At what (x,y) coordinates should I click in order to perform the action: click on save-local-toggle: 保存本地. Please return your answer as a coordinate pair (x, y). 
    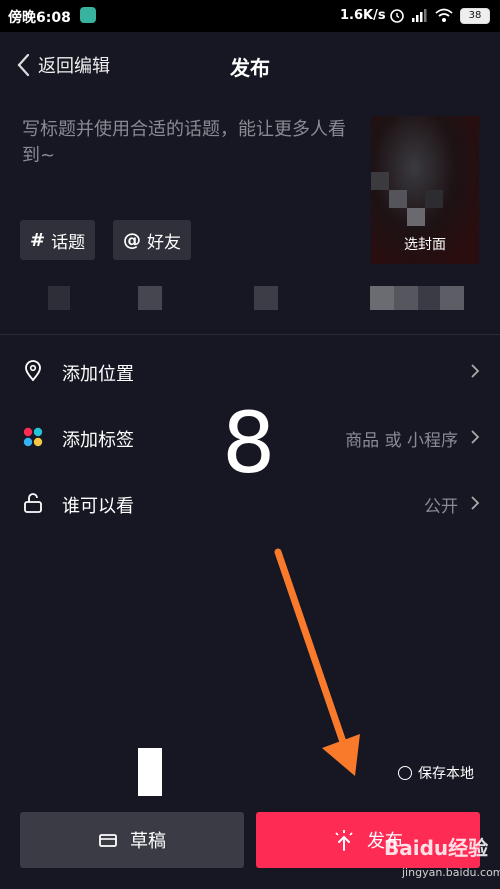
    Looking at the image, I should click on (436, 773).